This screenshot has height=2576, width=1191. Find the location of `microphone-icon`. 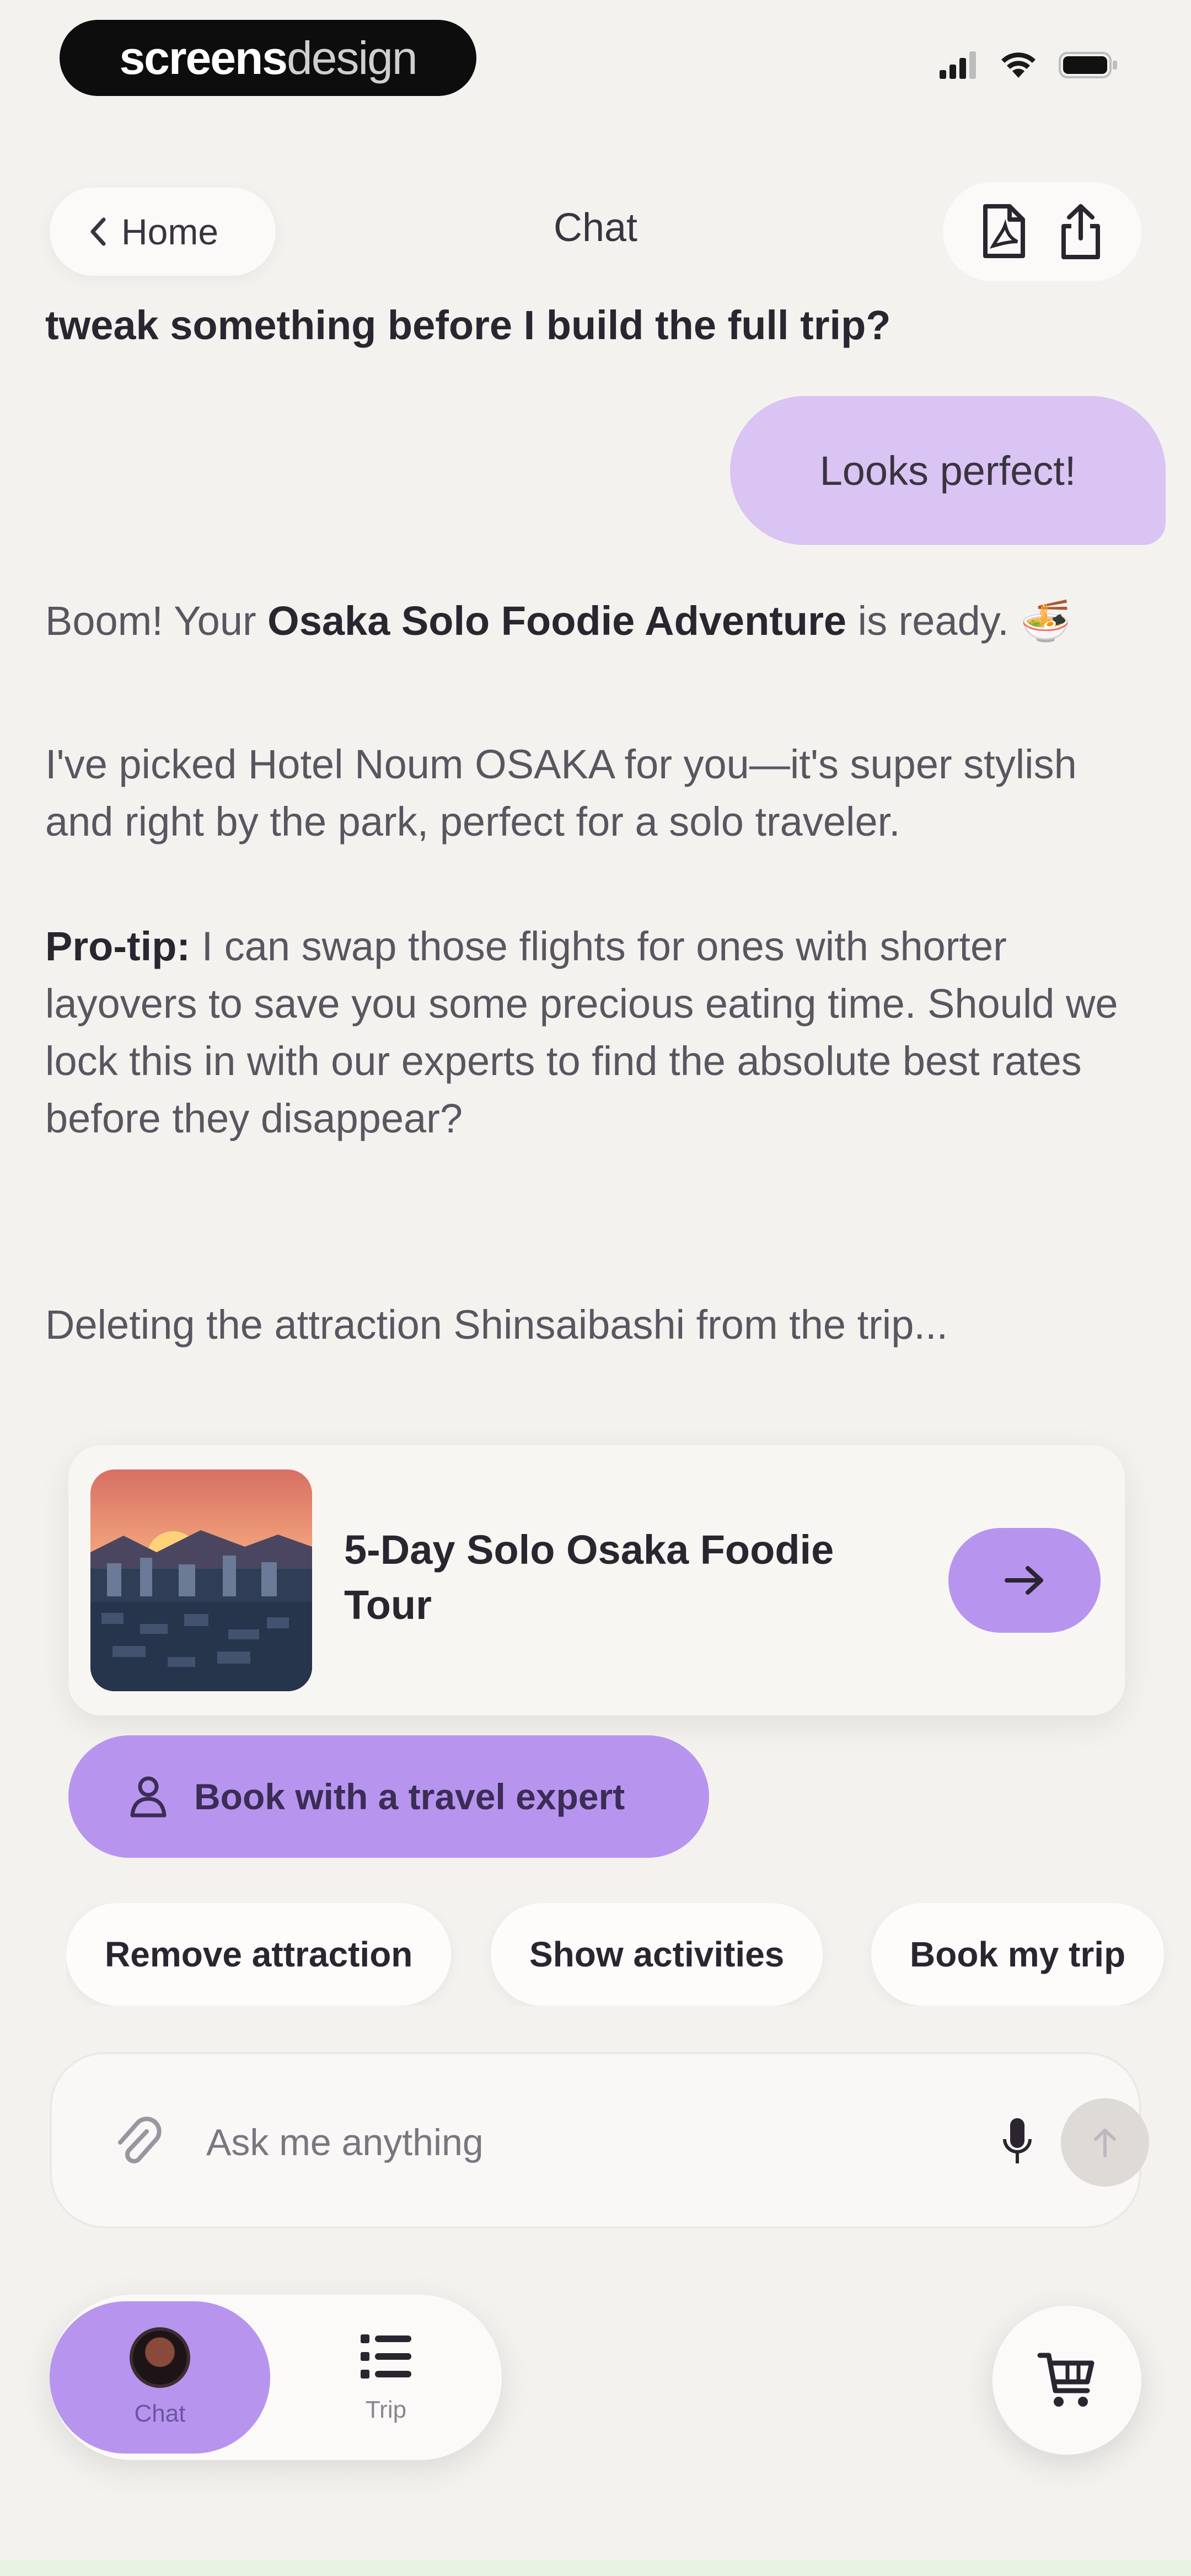

microphone-icon is located at coordinates (1017, 2141).